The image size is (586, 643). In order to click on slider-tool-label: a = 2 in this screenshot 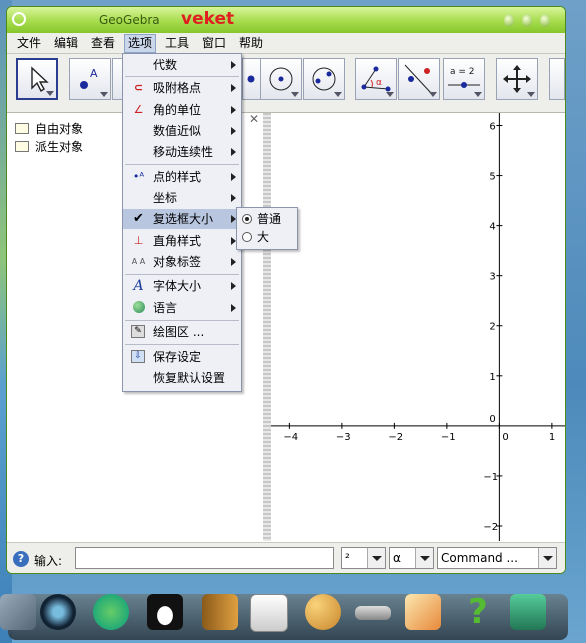, I will do `click(462, 72)`.